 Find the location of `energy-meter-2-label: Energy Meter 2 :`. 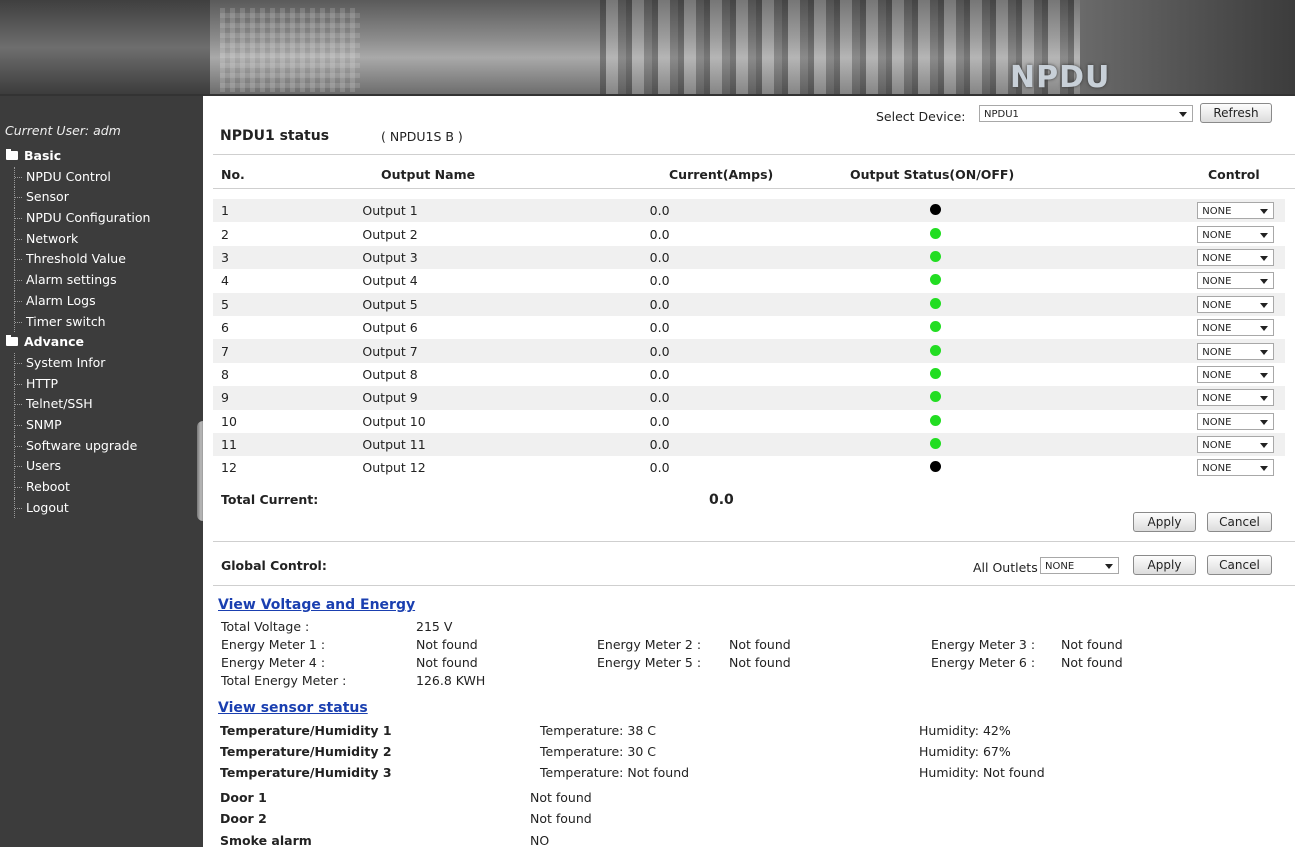

energy-meter-2-label: Energy Meter 2 : is located at coordinates (649, 644).